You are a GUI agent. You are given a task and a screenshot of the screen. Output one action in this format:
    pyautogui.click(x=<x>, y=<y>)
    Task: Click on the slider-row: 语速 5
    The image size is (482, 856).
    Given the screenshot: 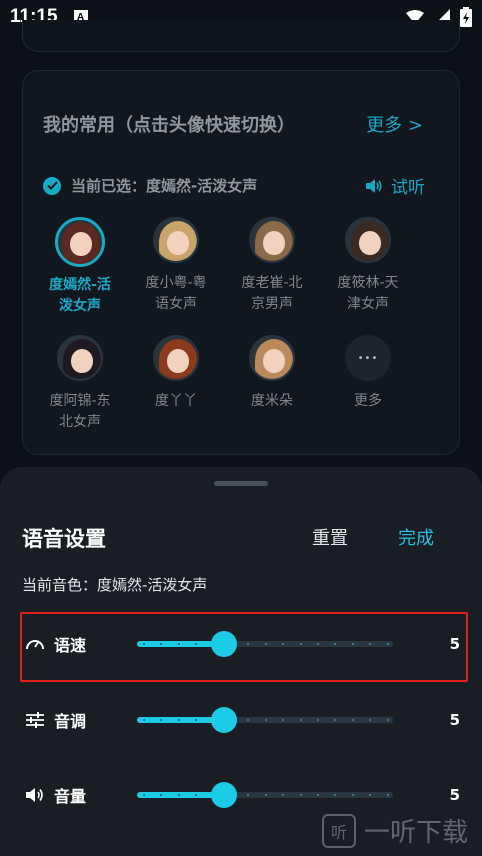 What is the action you would take?
    pyautogui.click(x=244, y=644)
    